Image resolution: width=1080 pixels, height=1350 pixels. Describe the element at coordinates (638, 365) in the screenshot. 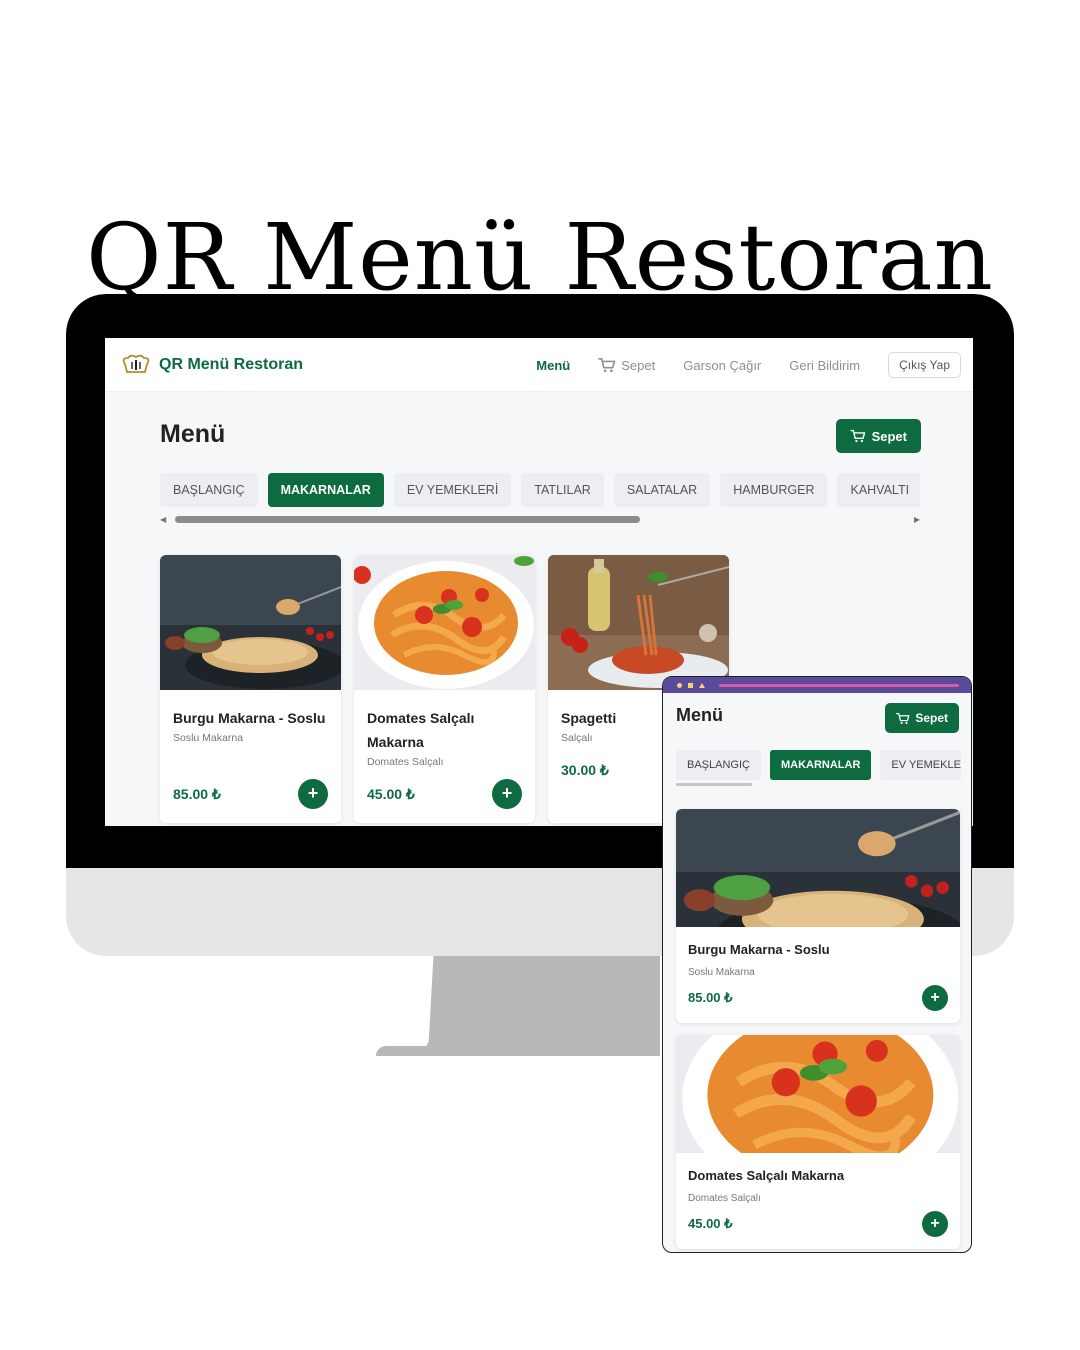

I see `nav-cart-label: Sepet` at that location.